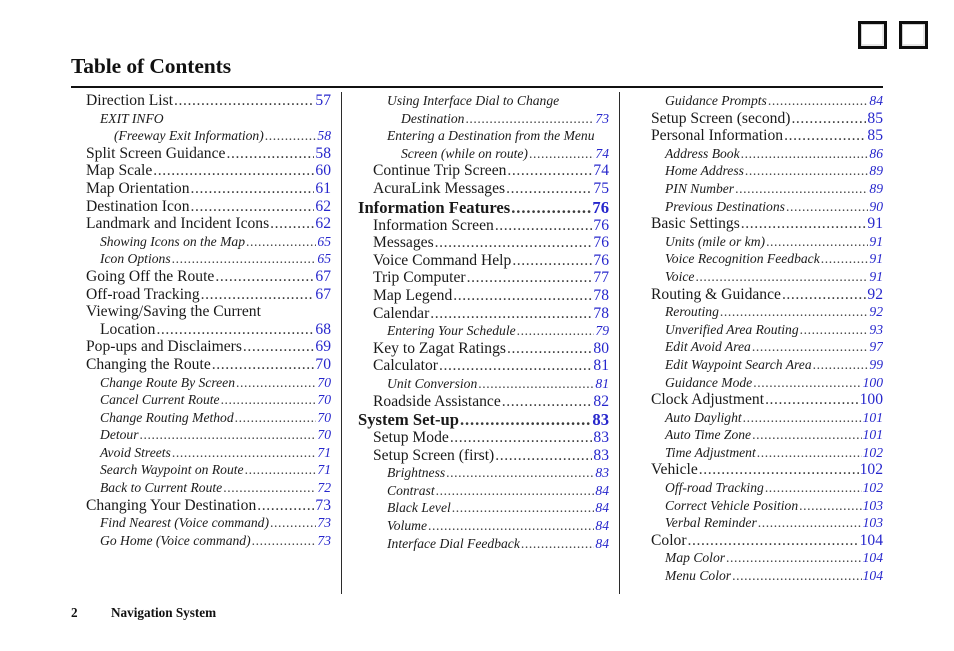  What do you see at coordinates (164, 612) in the screenshot?
I see `footer-book-title: Navigation System` at bounding box center [164, 612].